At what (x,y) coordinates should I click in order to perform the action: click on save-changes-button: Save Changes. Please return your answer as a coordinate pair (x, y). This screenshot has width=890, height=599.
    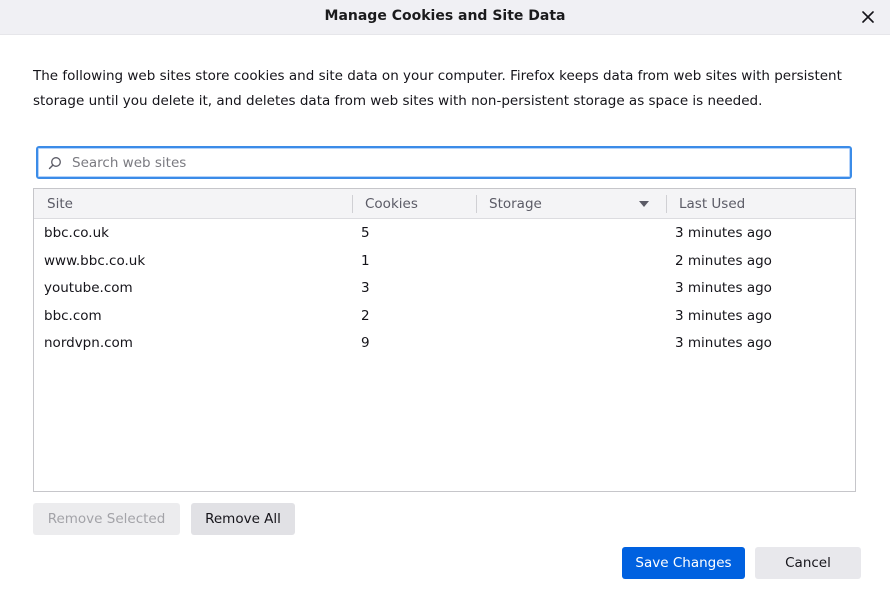
    Looking at the image, I should click on (683, 563).